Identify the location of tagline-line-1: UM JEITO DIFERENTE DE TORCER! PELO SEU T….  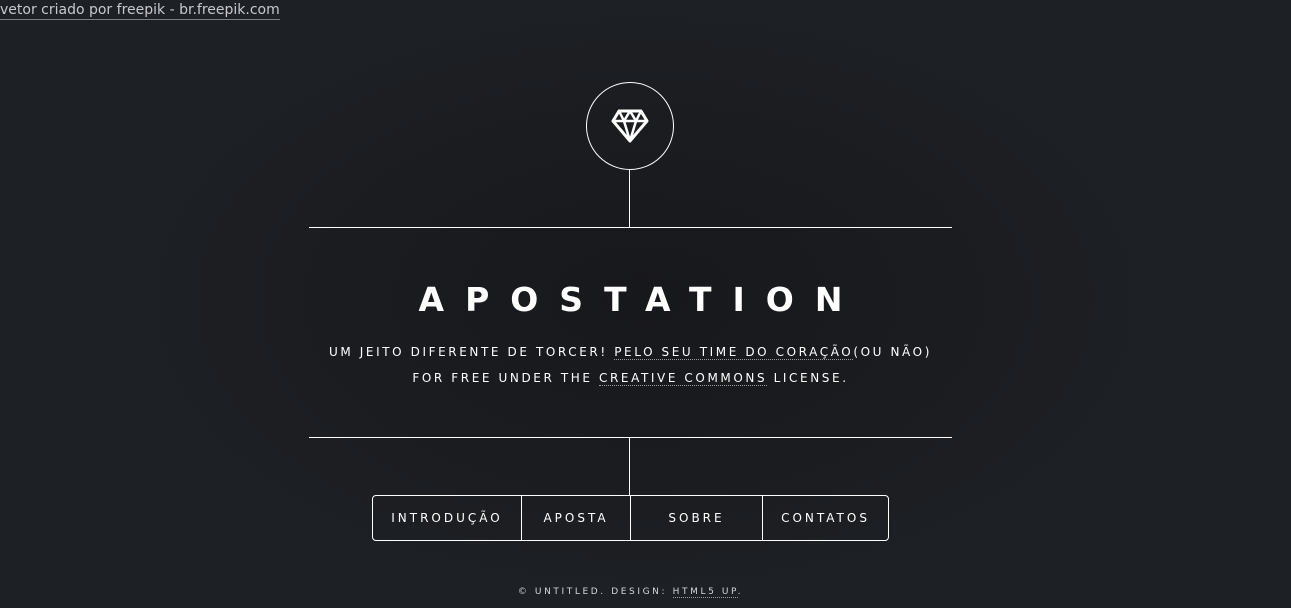
(630, 352).